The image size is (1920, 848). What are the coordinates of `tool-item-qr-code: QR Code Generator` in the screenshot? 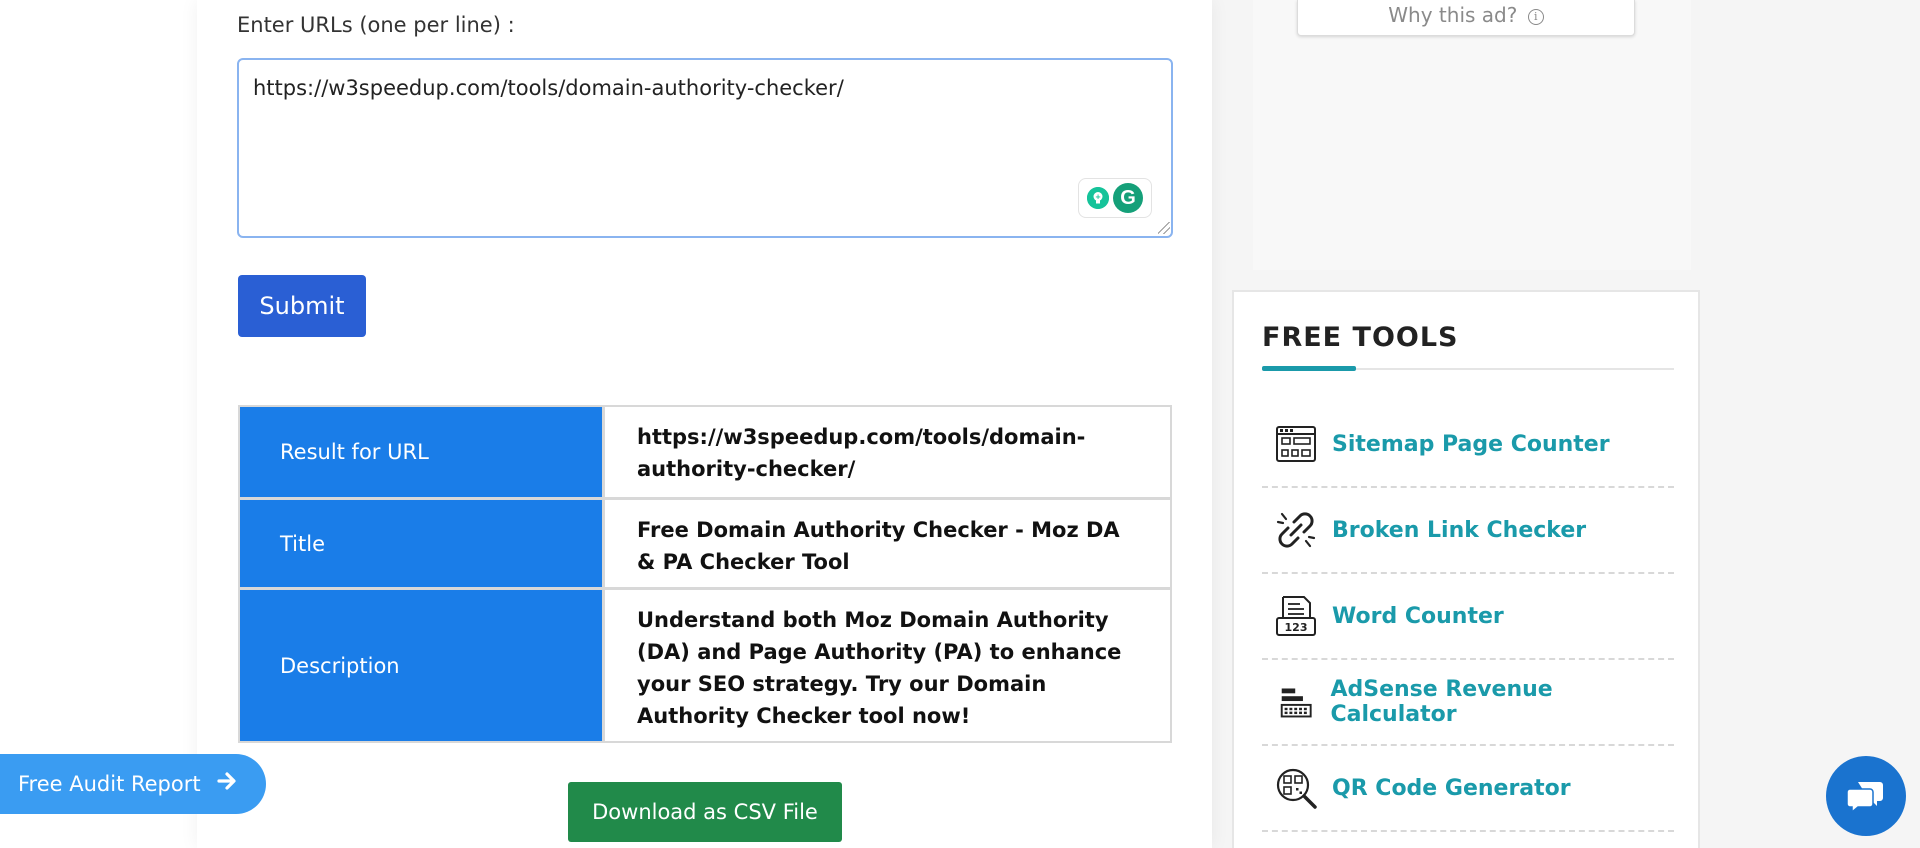 It's located at (1468, 789).